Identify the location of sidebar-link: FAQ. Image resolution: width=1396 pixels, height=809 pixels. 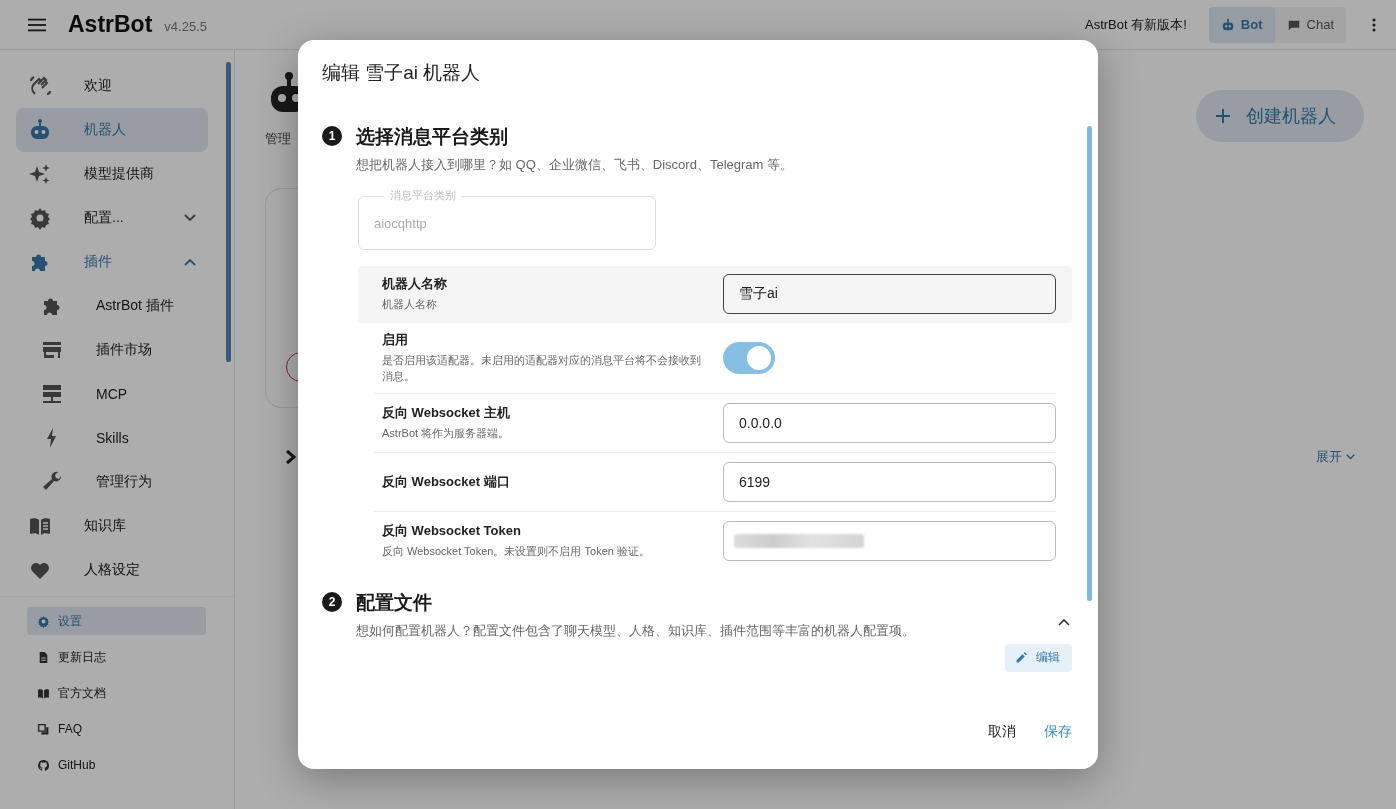
(116, 729).